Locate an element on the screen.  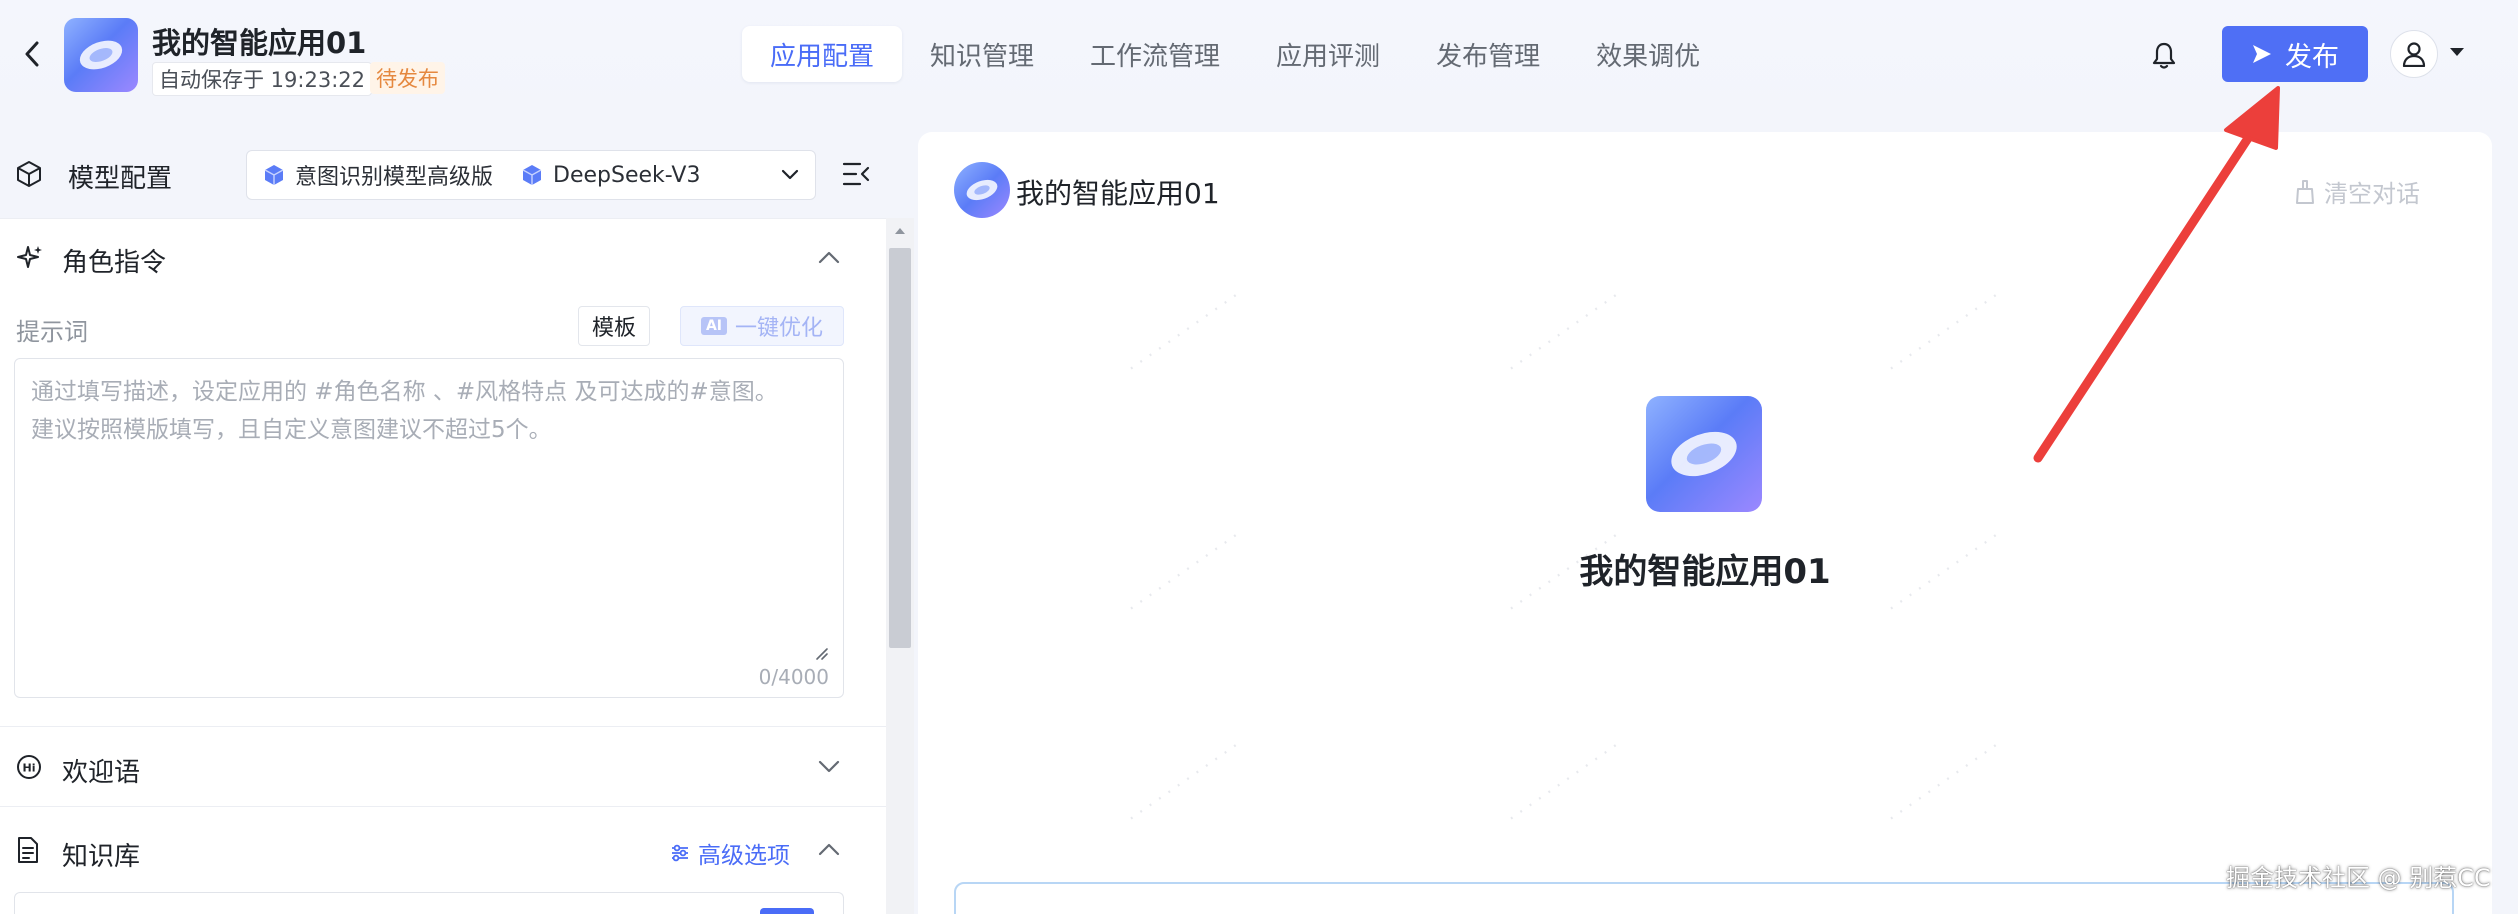
llm-model-name: DeepSeek-V3 is located at coordinates (627, 175).